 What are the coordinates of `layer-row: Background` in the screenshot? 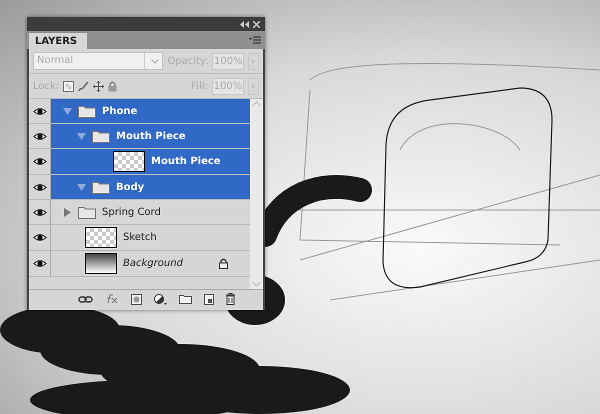 It's located at (139, 264).